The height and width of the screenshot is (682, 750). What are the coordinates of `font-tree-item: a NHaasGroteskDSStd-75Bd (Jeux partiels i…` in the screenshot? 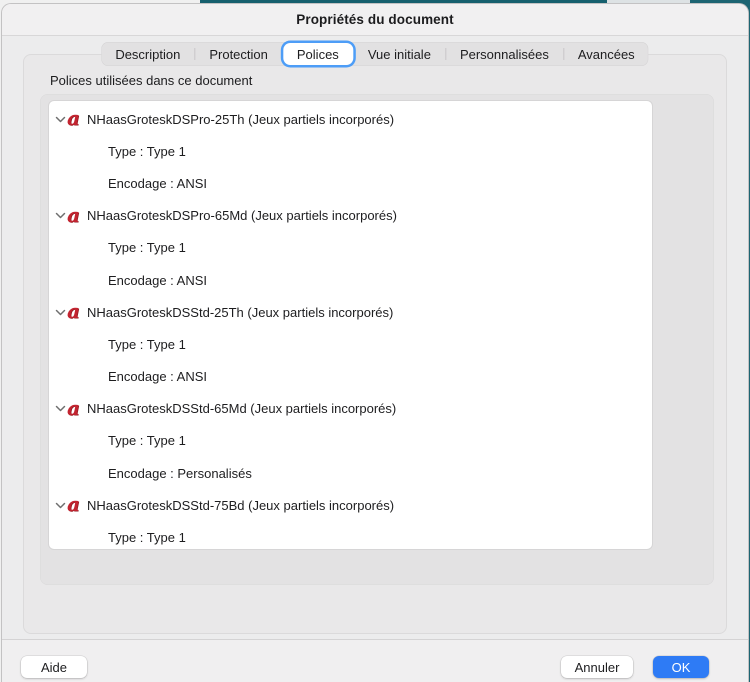 It's located at (350, 505).